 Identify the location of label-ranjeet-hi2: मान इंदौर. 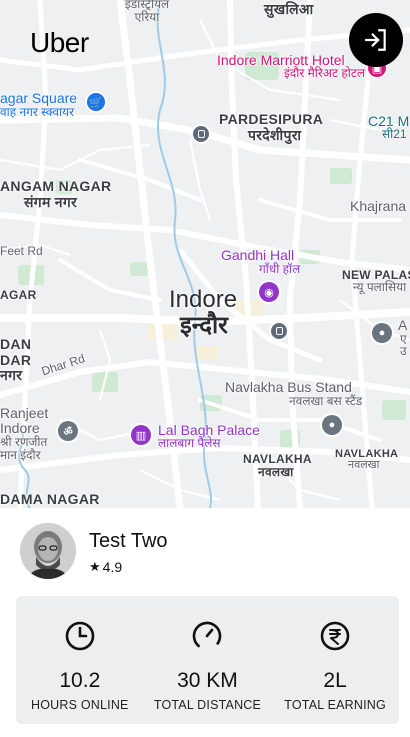
(20, 455).